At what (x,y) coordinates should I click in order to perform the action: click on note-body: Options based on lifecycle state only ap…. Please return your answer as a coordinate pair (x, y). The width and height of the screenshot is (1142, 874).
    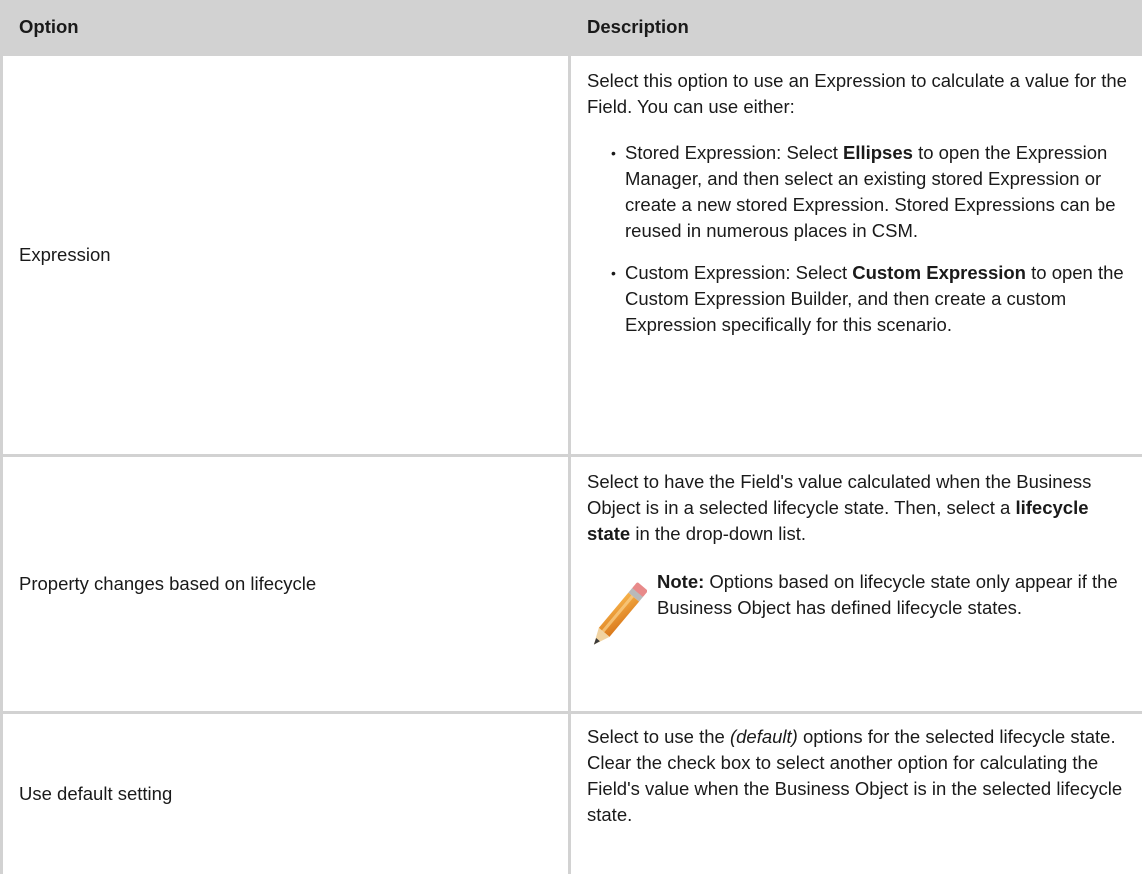
    Looking at the image, I should click on (887, 594).